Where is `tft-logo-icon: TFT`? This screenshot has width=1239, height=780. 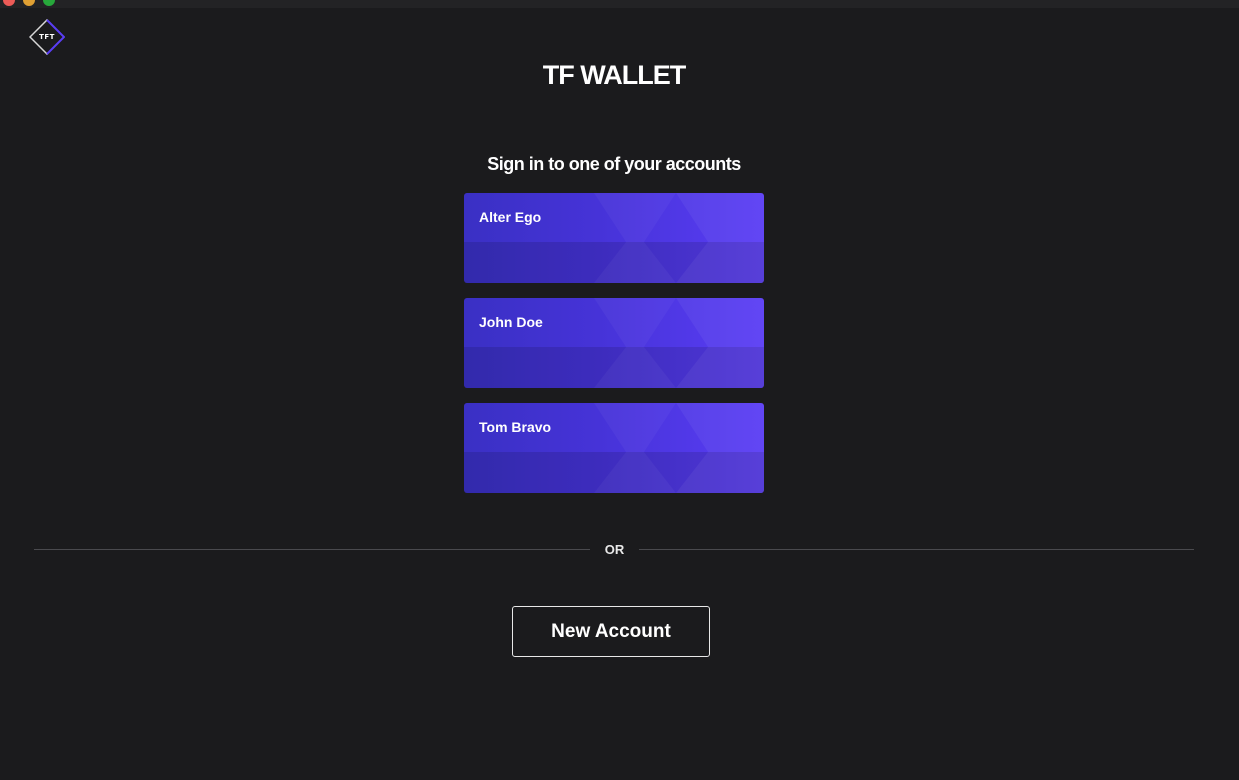
tft-logo-icon: TFT is located at coordinates (47, 37).